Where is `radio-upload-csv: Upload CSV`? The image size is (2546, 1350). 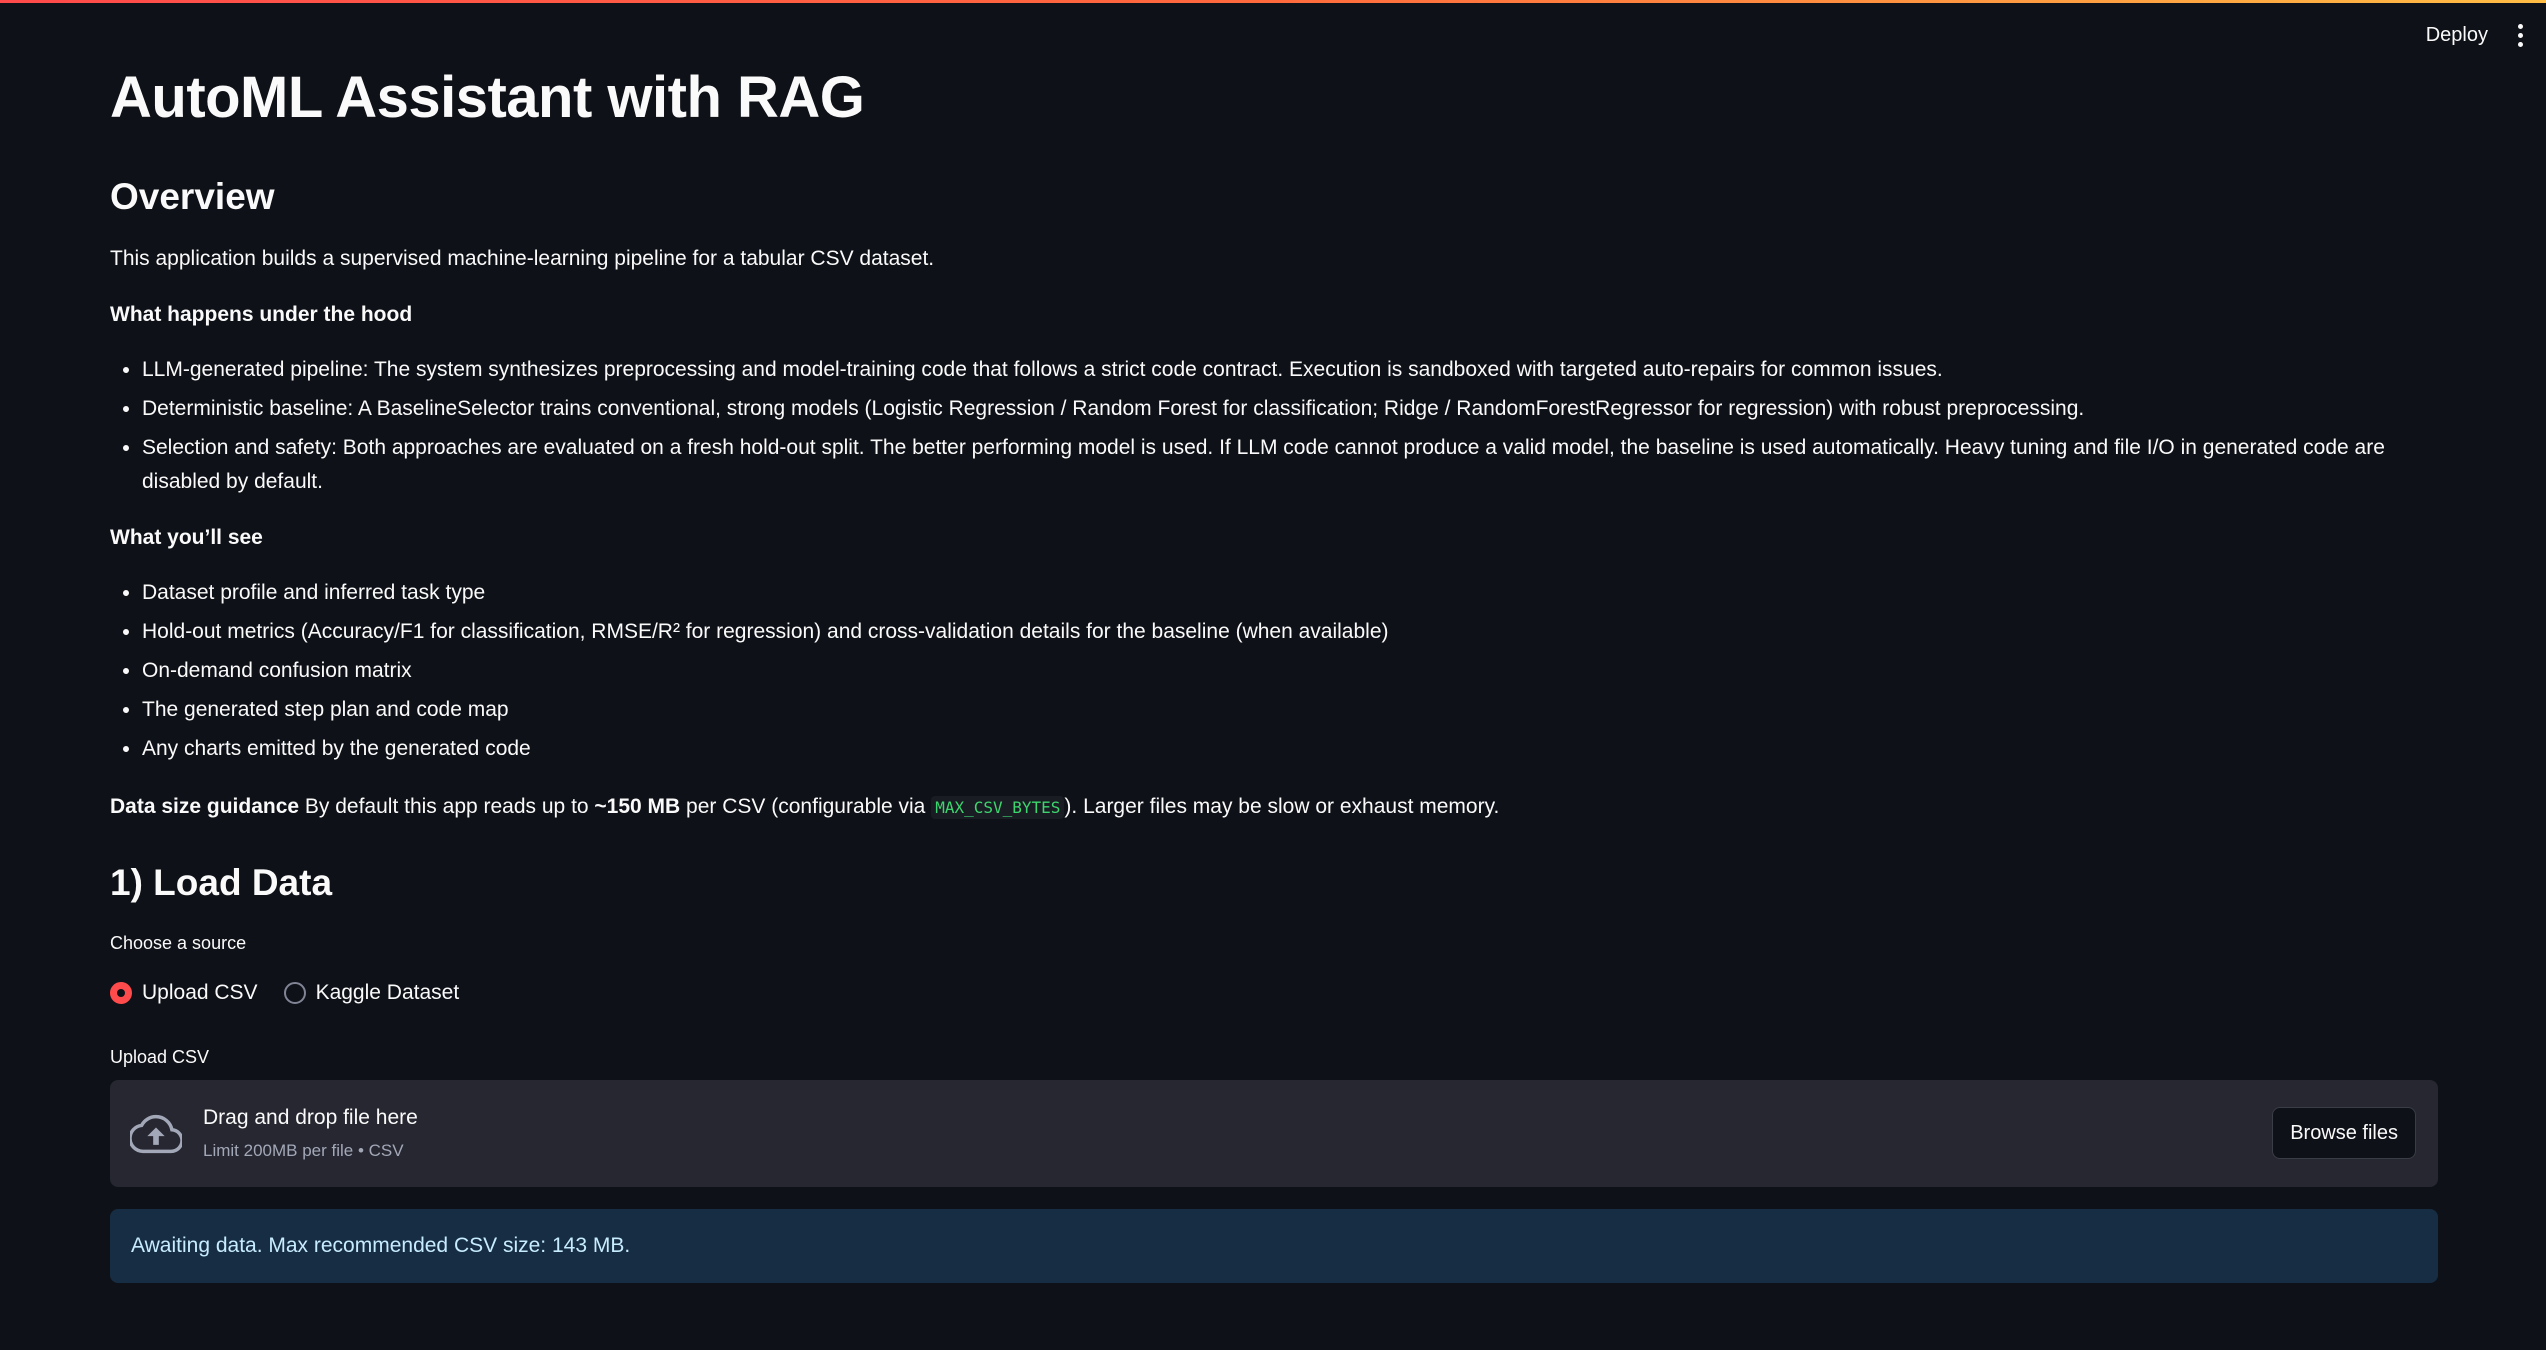 radio-upload-csv: Upload CSV is located at coordinates (184, 993).